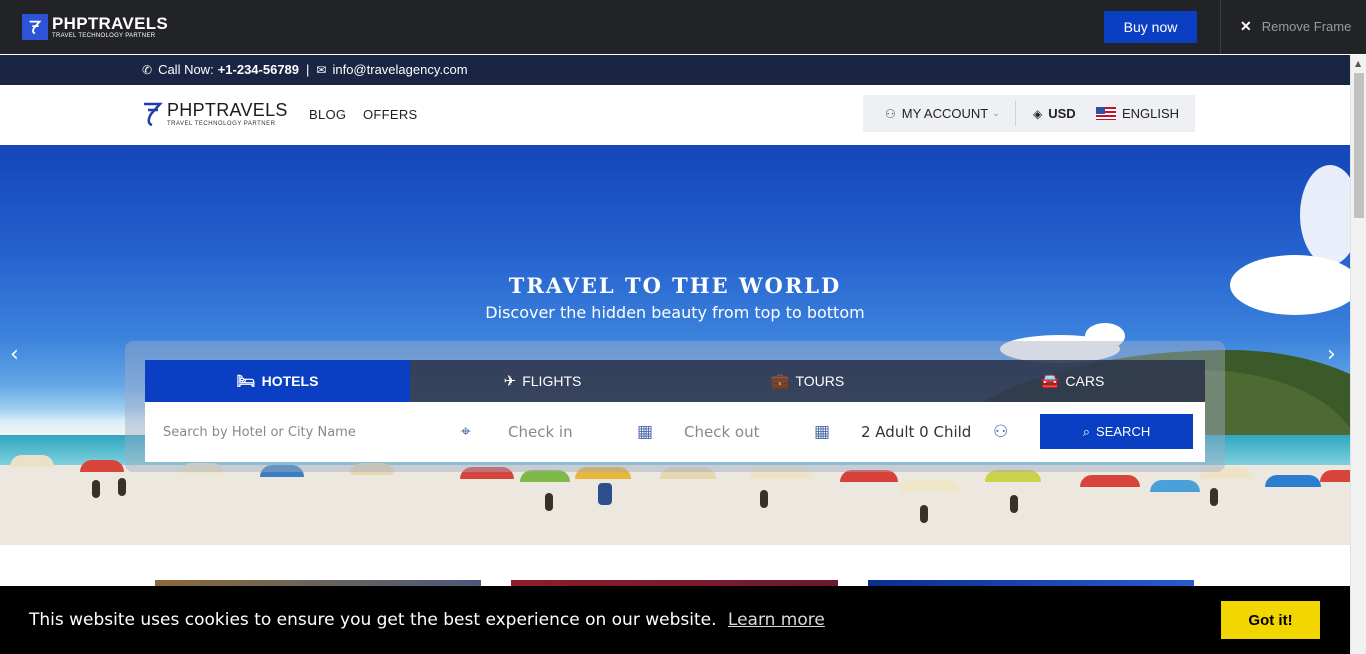  Describe the element at coordinates (258, 69) in the screenshot. I see `phone-number: +1-234-56789` at that location.